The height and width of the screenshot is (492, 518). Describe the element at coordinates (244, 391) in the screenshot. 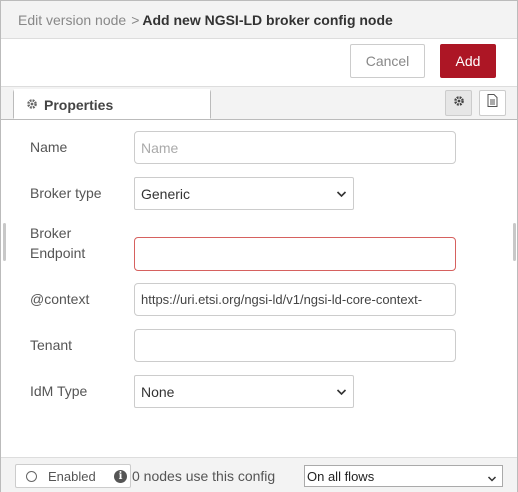

I see `idm-type-select: None` at that location.